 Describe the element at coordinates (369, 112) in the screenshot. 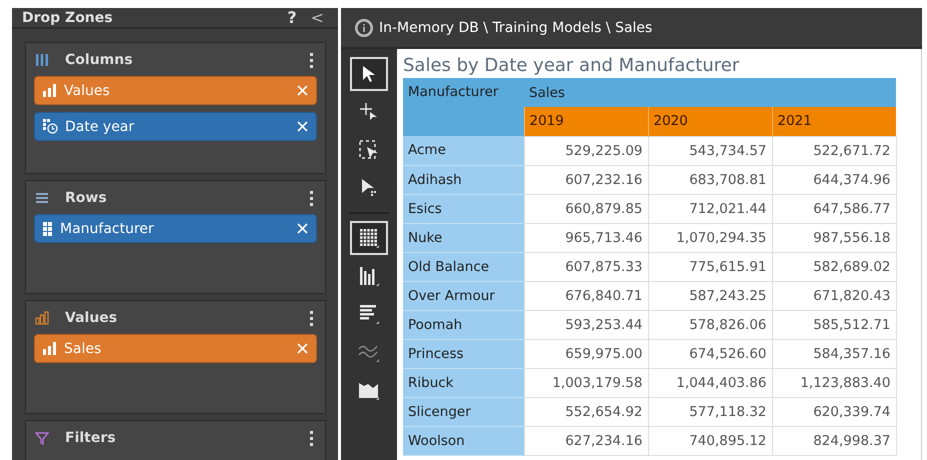

I see `add-pointer-icon` at that location.